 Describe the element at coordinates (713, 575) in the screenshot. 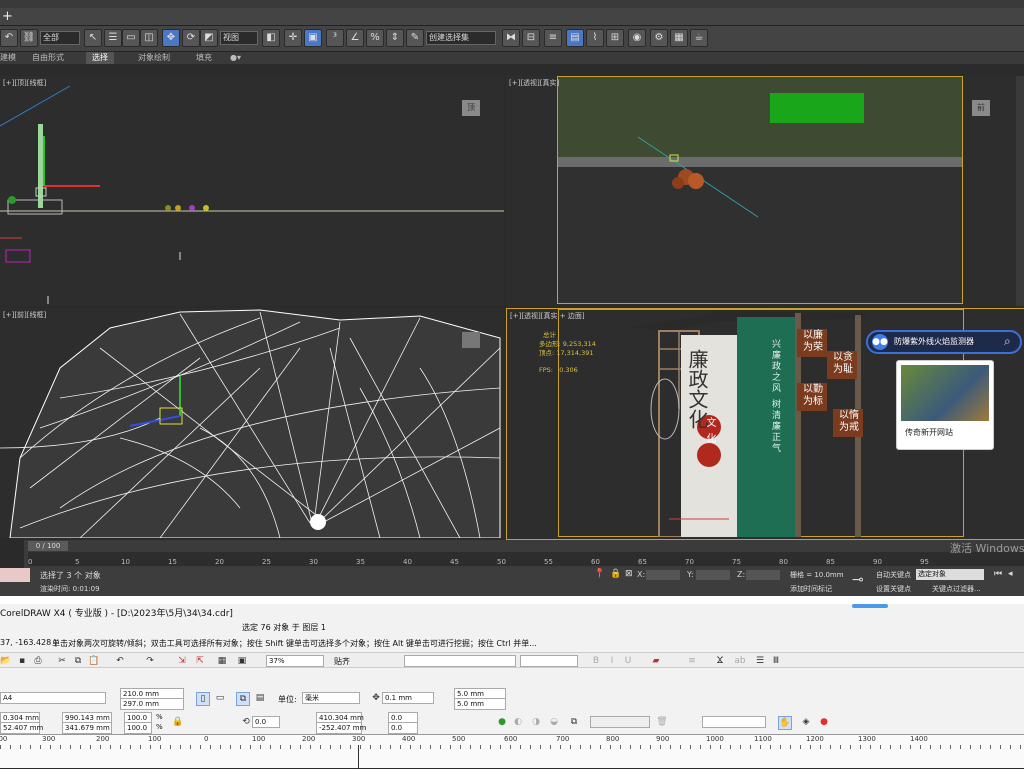

I see `y-coord-field` at that location.